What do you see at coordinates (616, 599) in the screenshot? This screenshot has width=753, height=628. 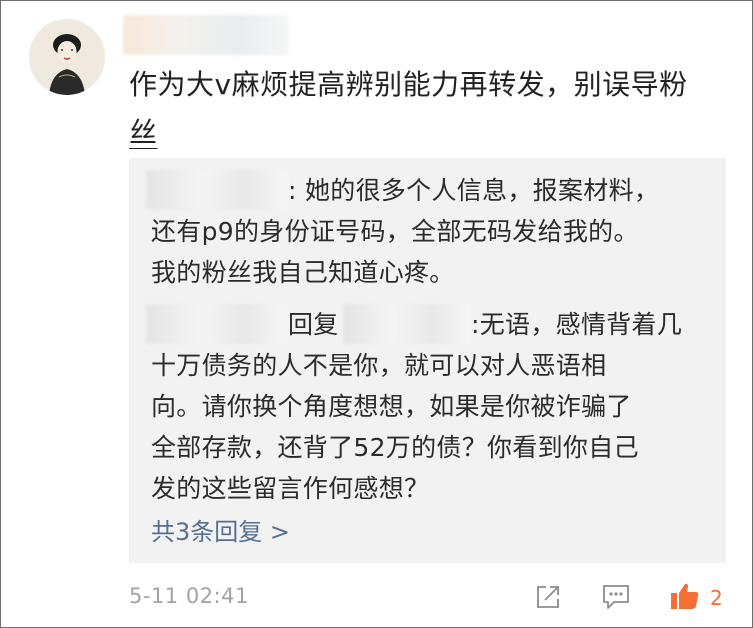 I see `comment-icon` at bounding box center [616, 599].